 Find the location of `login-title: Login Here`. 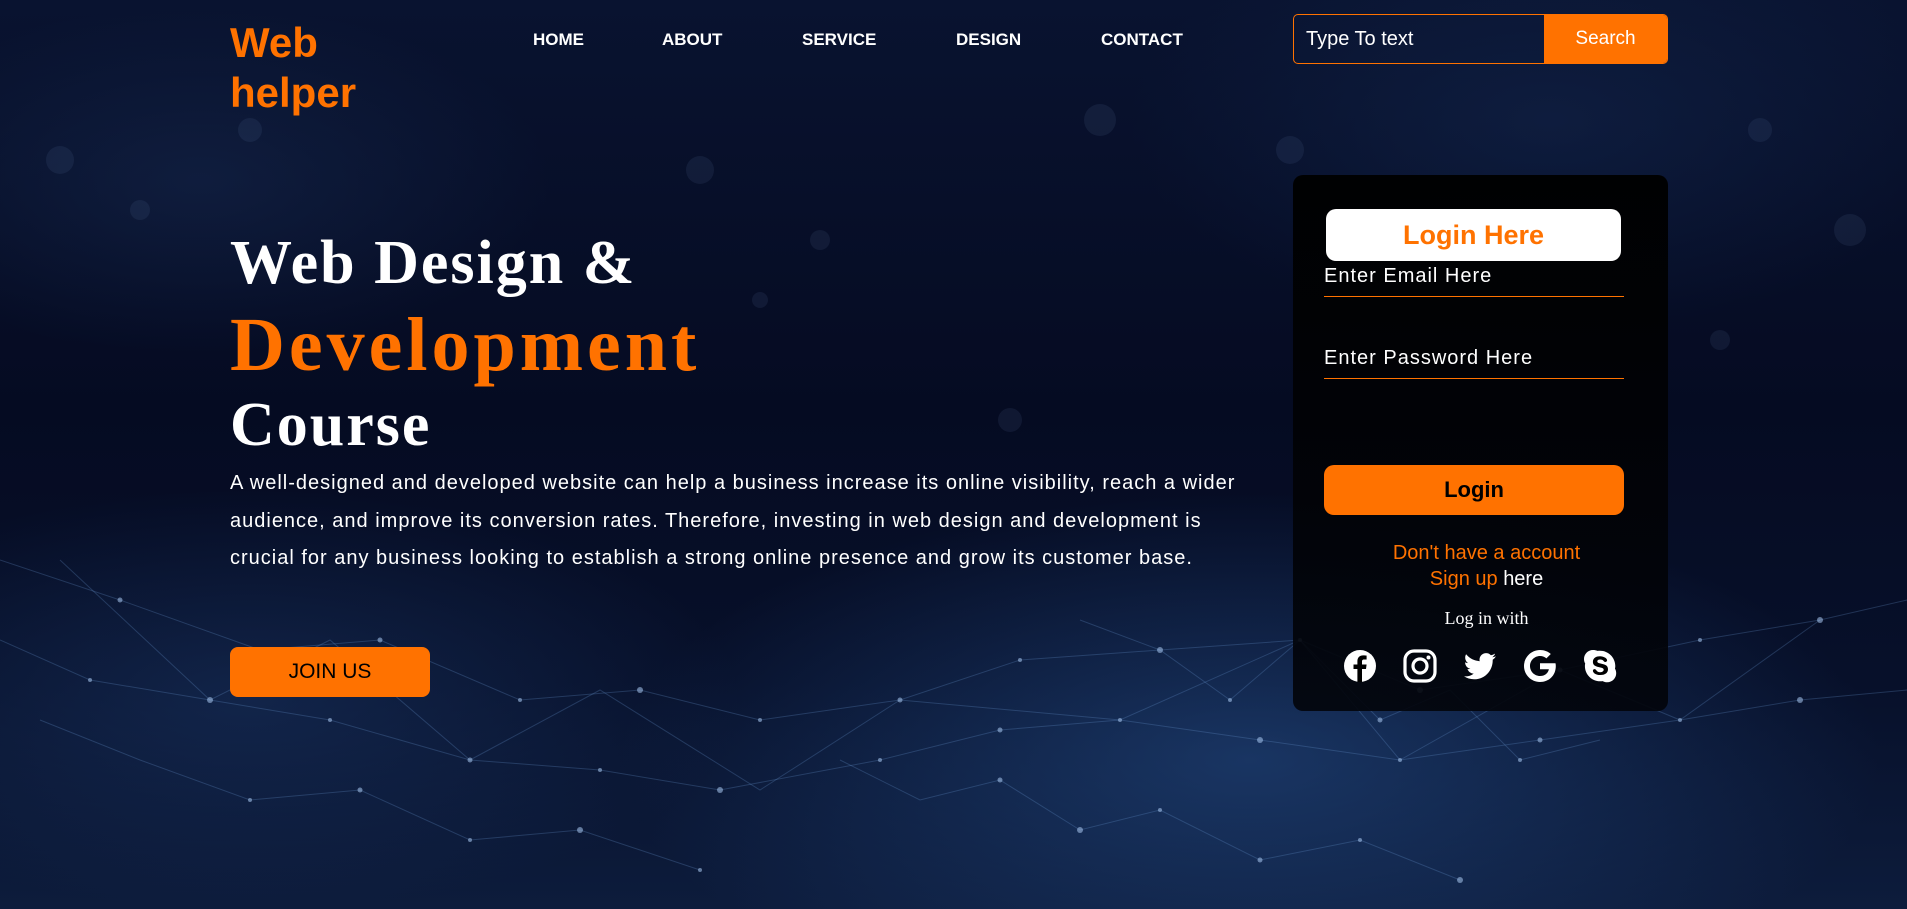

login-title: Login Here is located at coordinates (1473, 235).